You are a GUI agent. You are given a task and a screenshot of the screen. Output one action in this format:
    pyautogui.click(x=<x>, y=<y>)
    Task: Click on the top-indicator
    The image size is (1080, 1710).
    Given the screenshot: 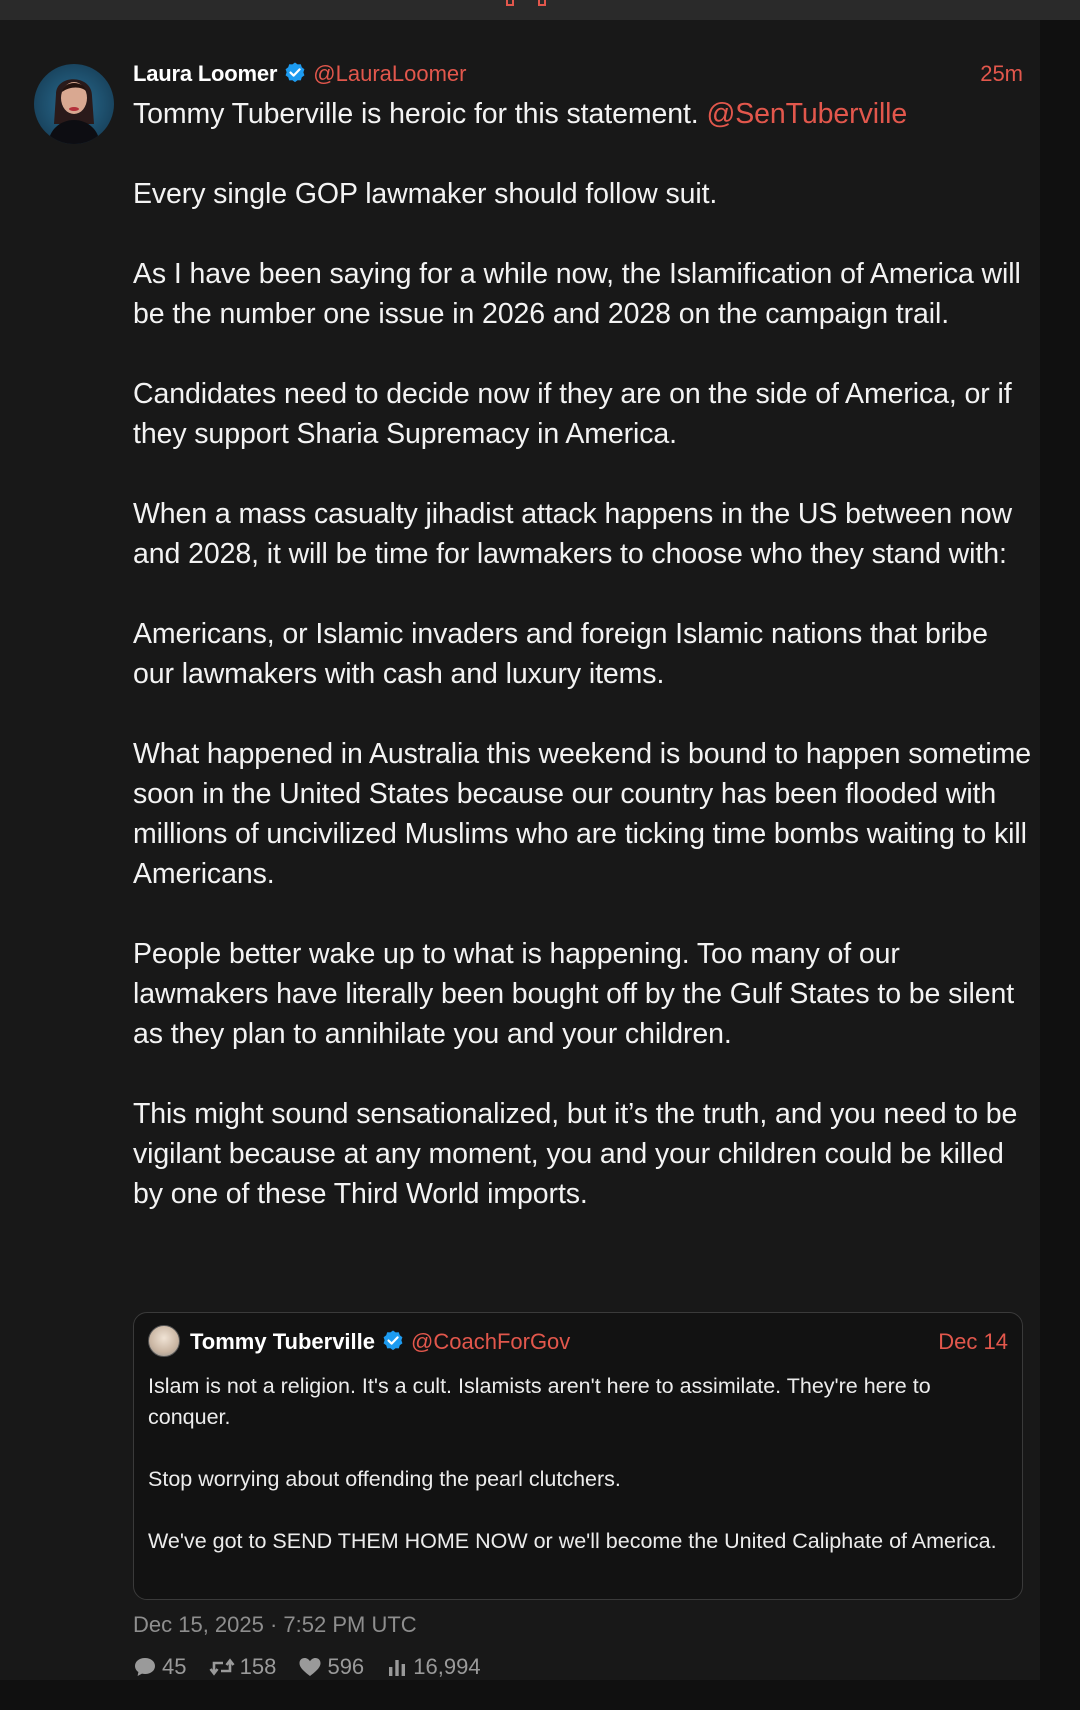 What is the action you would take?
    pyautogui.click(x=528, y=3)
    